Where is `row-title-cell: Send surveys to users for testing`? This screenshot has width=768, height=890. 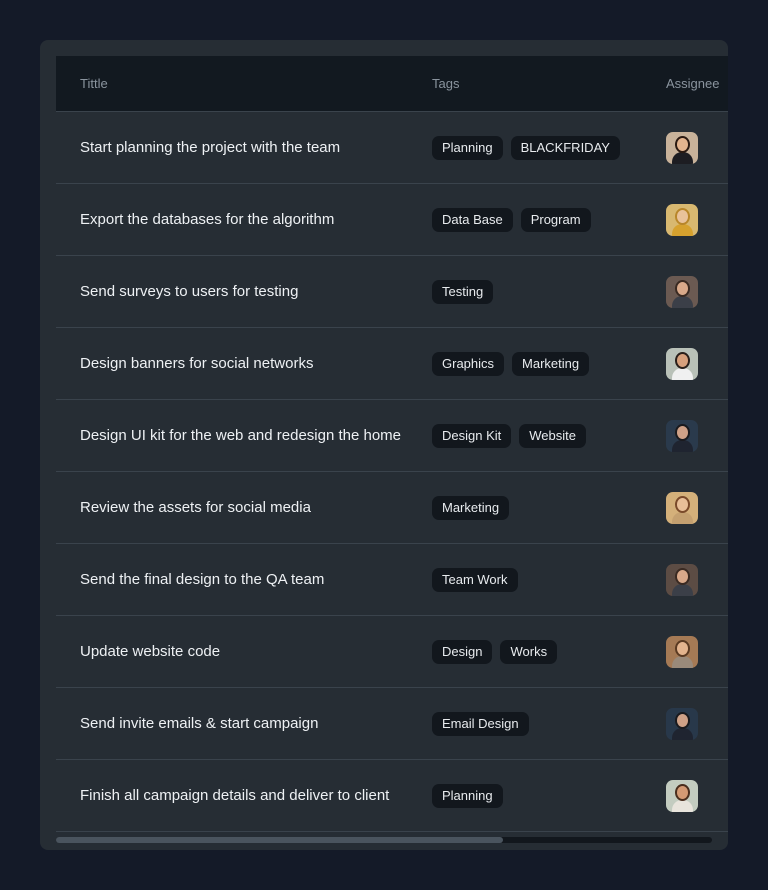 row-title-cell: Send surveys to users for testing is located at coordinates (244, 292).